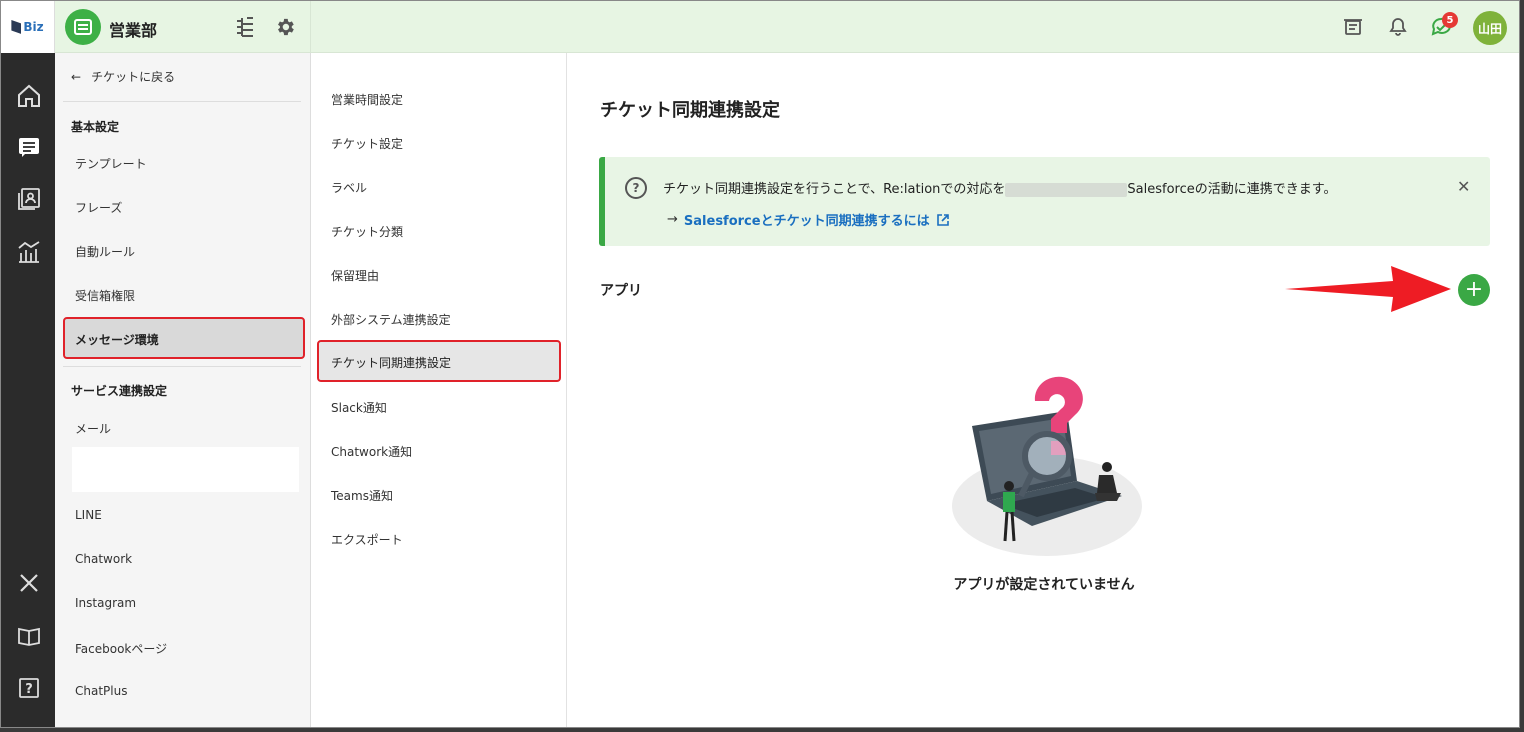  I want to click on back-to-tickets-label: チケットに戻る, so click(133, 77).